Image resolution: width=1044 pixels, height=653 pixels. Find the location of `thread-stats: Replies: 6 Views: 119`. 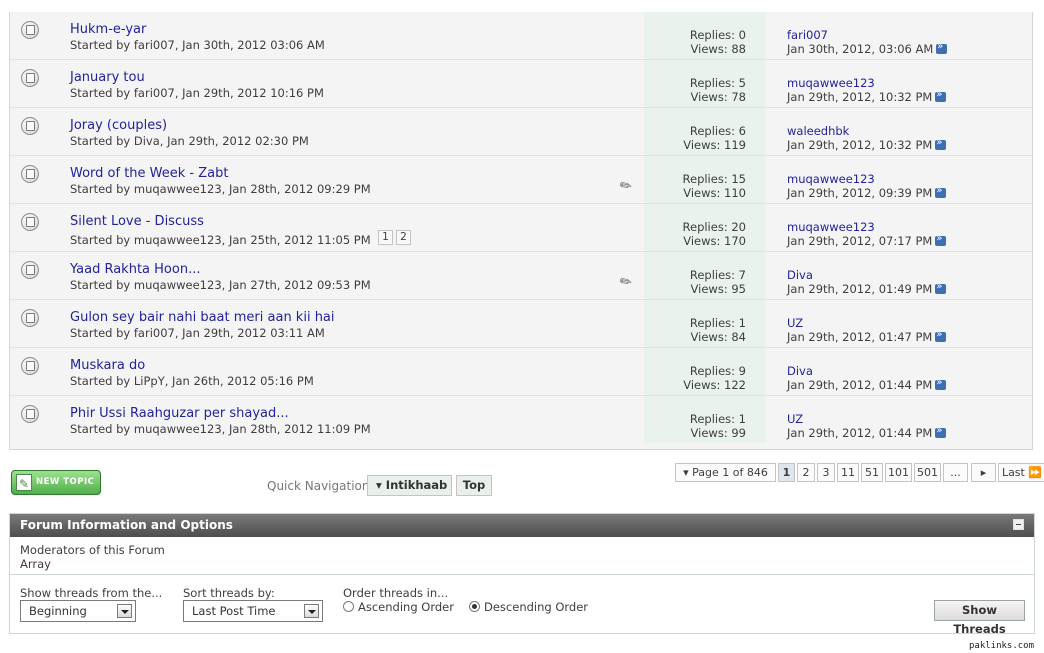

thread-stats: Replies: 6 Views: 119 is located at coordinates (705, 131).